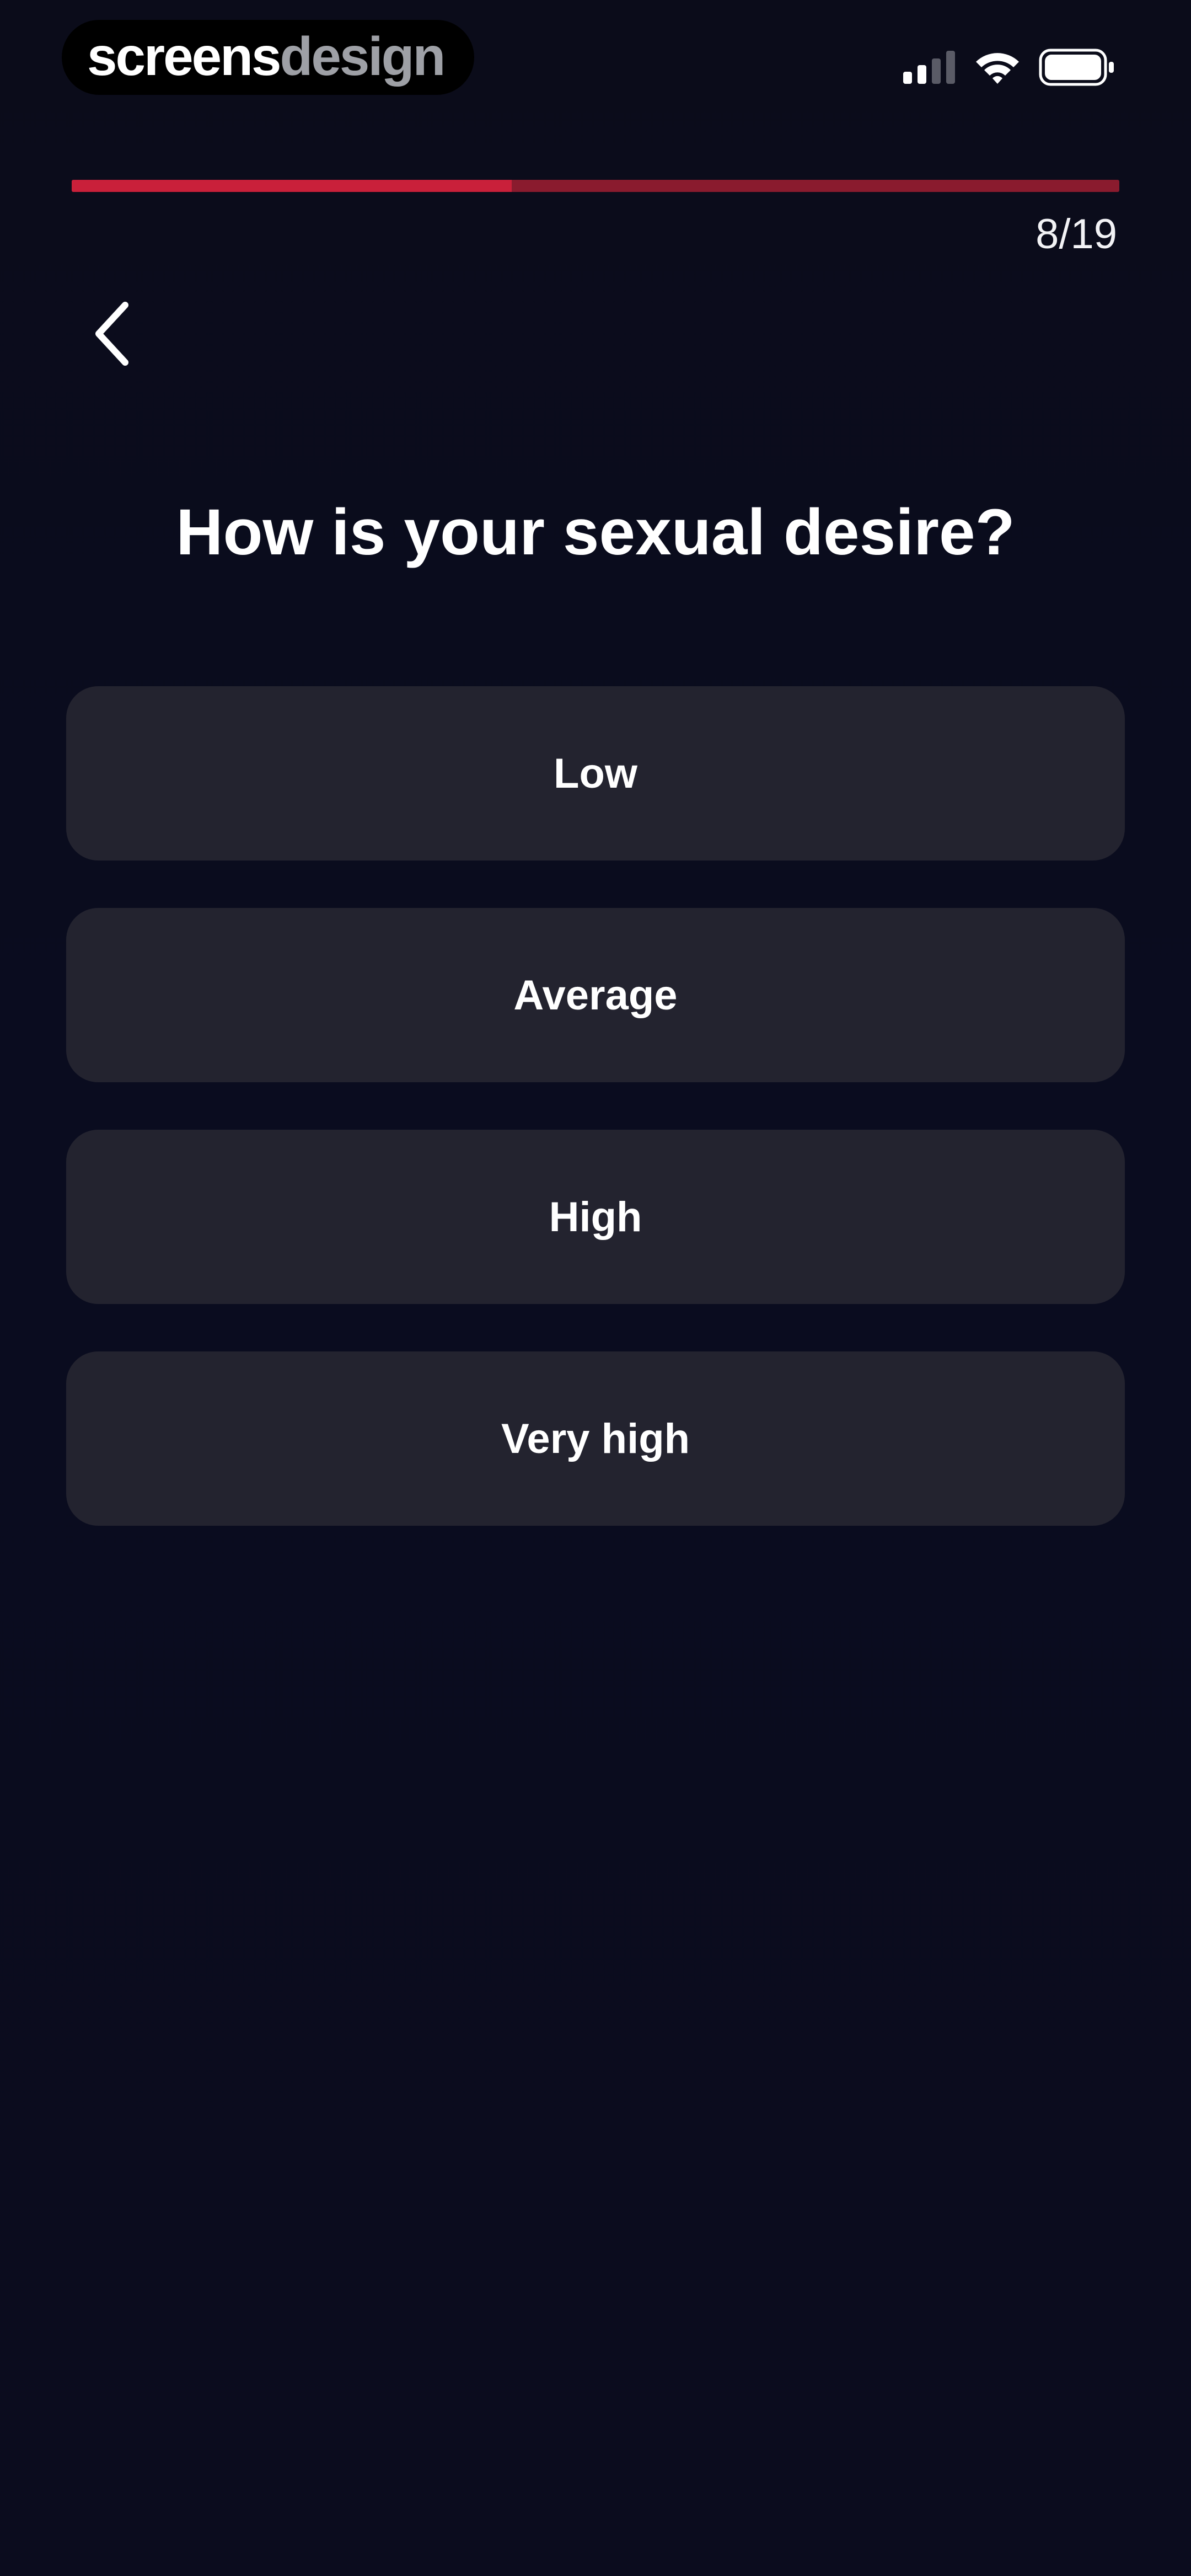  What do you see at coordinates (1076, 234) in the screenshot?
I see `step-counter: 8/19` at bounding box center [1076, 234].